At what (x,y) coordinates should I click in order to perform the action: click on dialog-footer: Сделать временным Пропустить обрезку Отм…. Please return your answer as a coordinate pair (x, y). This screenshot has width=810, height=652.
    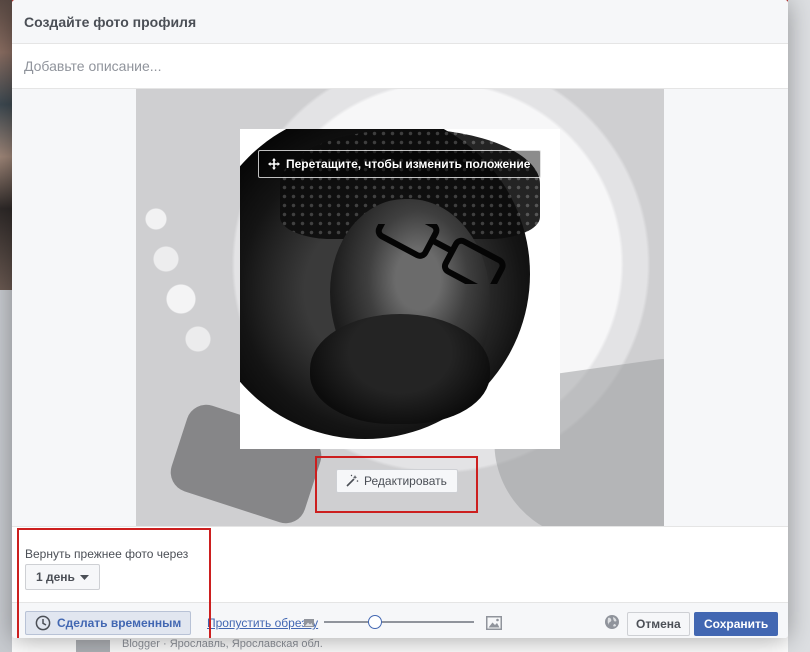
    Looking at the image, I should click on (400, 620).